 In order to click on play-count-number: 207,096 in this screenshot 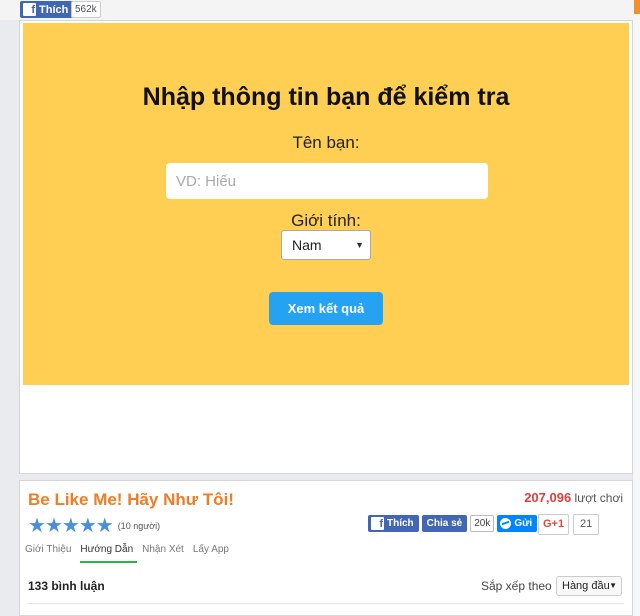, I will do `click(548, 497)`.